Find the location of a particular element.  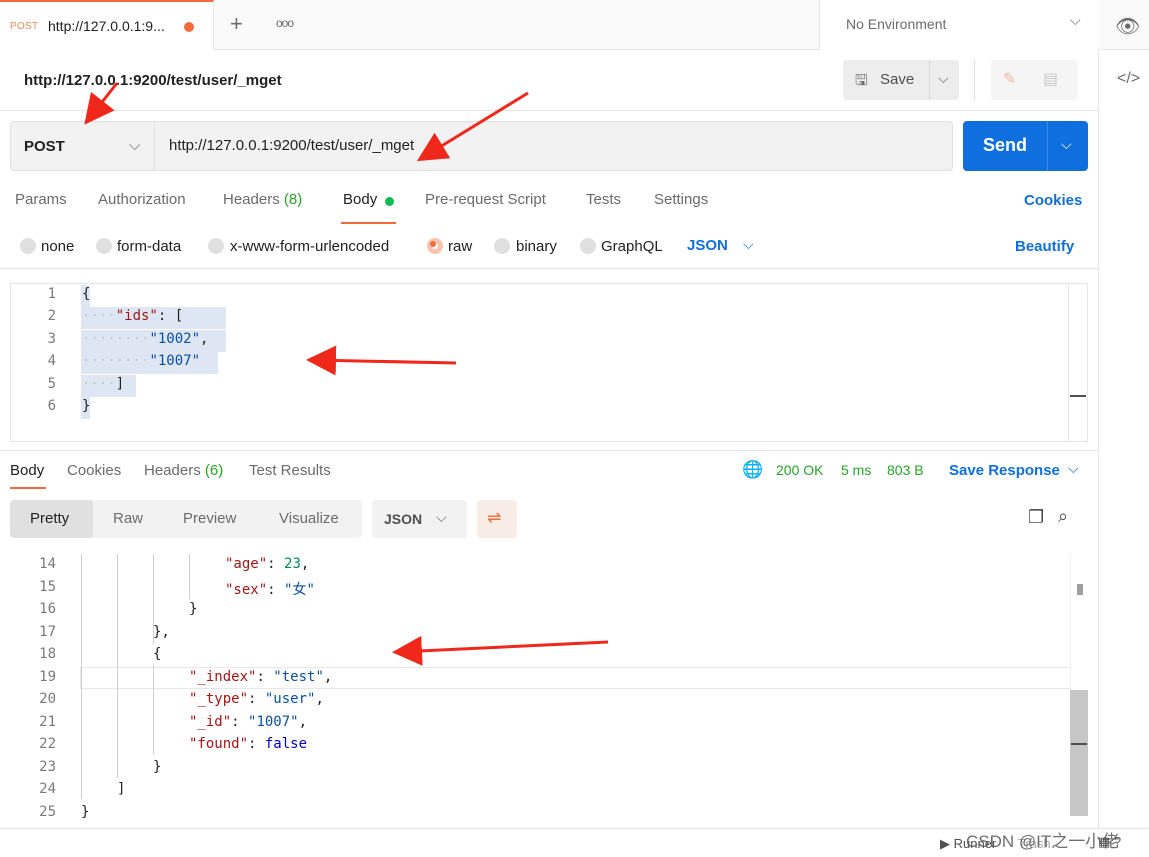

code-line: "age": 23, is located at coordinates (267, 564).